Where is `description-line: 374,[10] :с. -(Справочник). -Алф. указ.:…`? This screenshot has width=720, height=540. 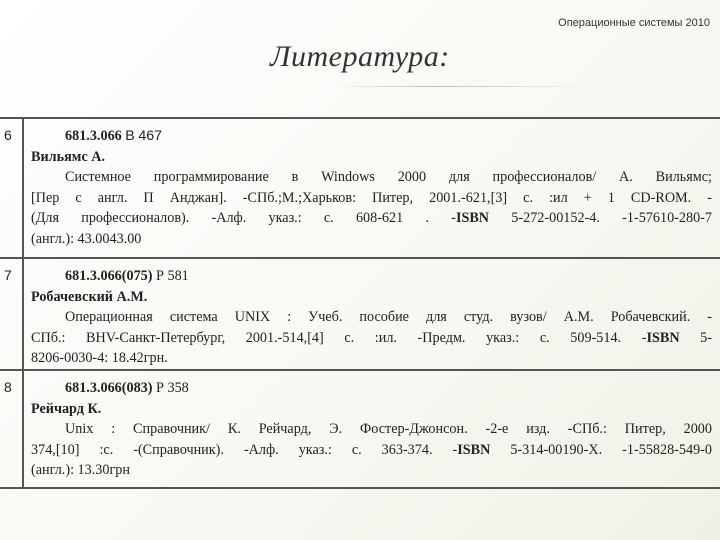 description-line: 374,[10] :с. -(Справочник). -Алф. указ.:… is located at coordinates (371, 449).